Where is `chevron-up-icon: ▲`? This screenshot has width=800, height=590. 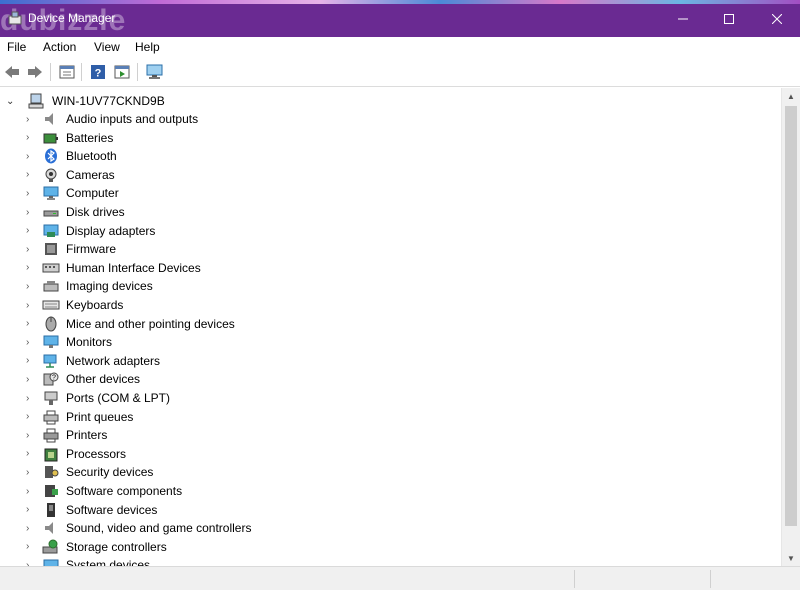
chevron-up-icon: ▲ is located at coordinates (791, 96).